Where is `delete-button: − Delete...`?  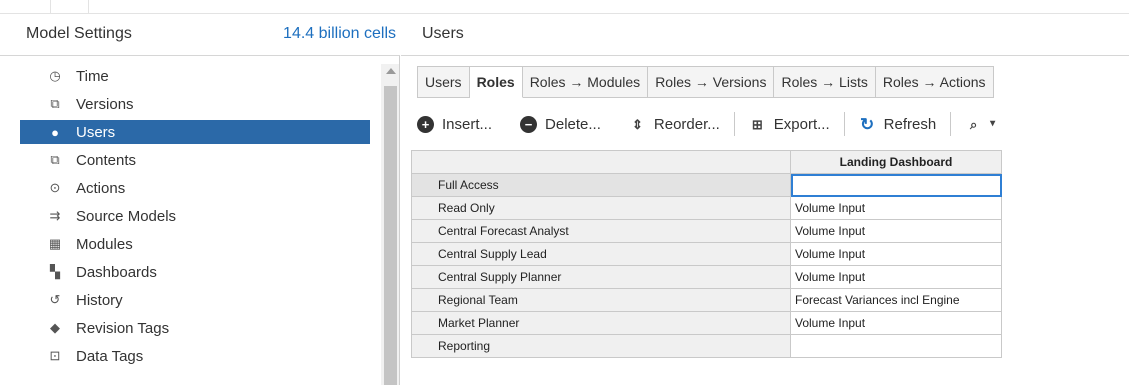 delete-button: − Delete... is located at coordinates (560, 124).